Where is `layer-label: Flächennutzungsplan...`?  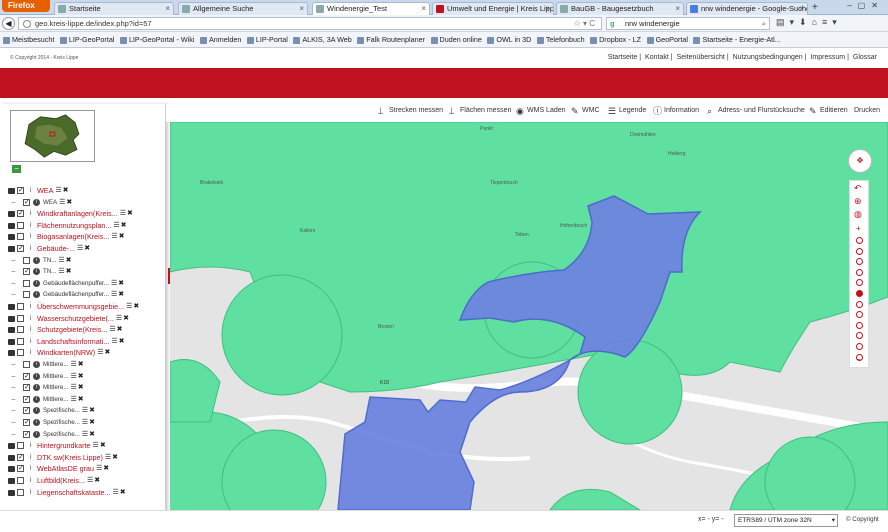
layer-label: Flächennutzungsplan... is located at coordinates (74, 226).